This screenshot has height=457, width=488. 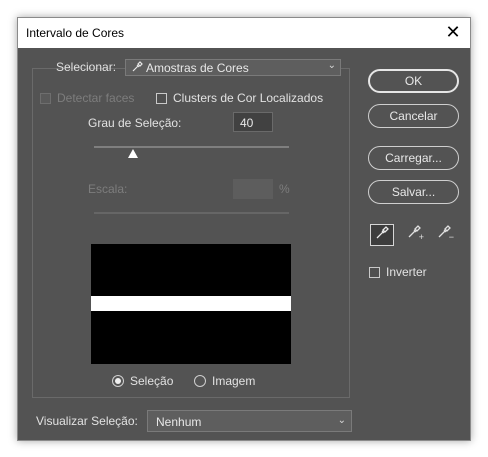 What do you see at coordinates (451, 237) in the screenshot?
I see `minus-sign: −` at bounding box center [451, 237].